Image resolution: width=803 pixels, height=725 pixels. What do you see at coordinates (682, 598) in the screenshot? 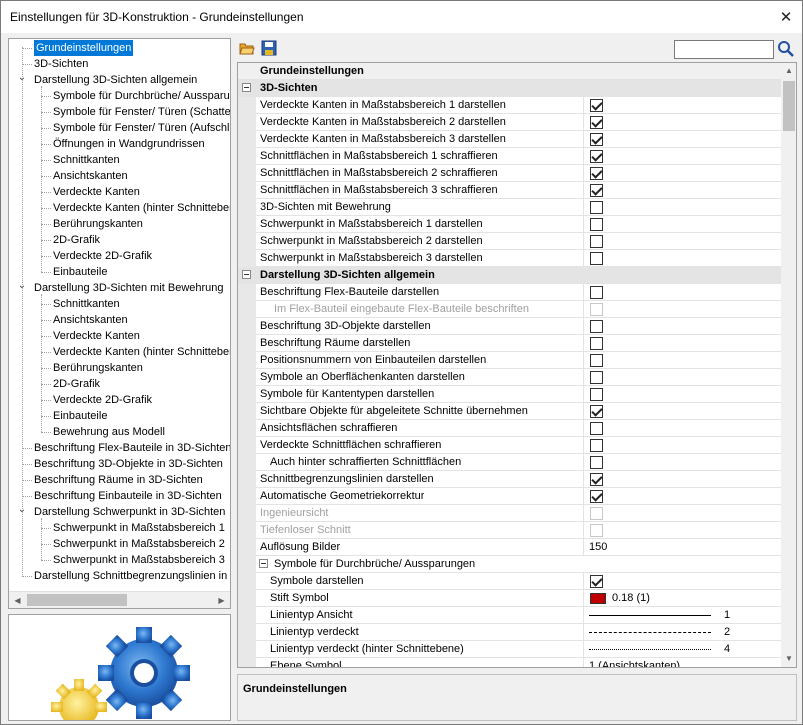
I see `property-value: 0.18 (1)` at bounding box center [682, 598].